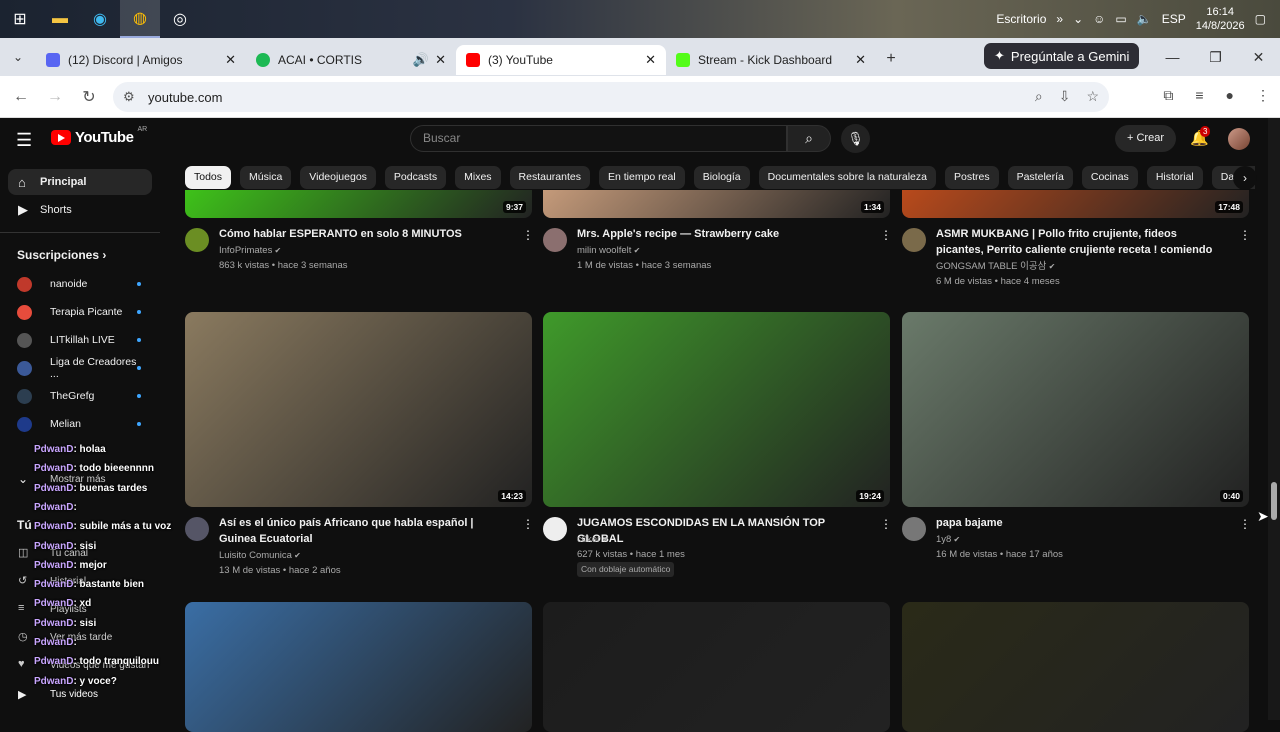 This screenshot has height=732, width=1280. I want to click on sidebar-item-shorts: ▶ Shorts, so click(80, 210).